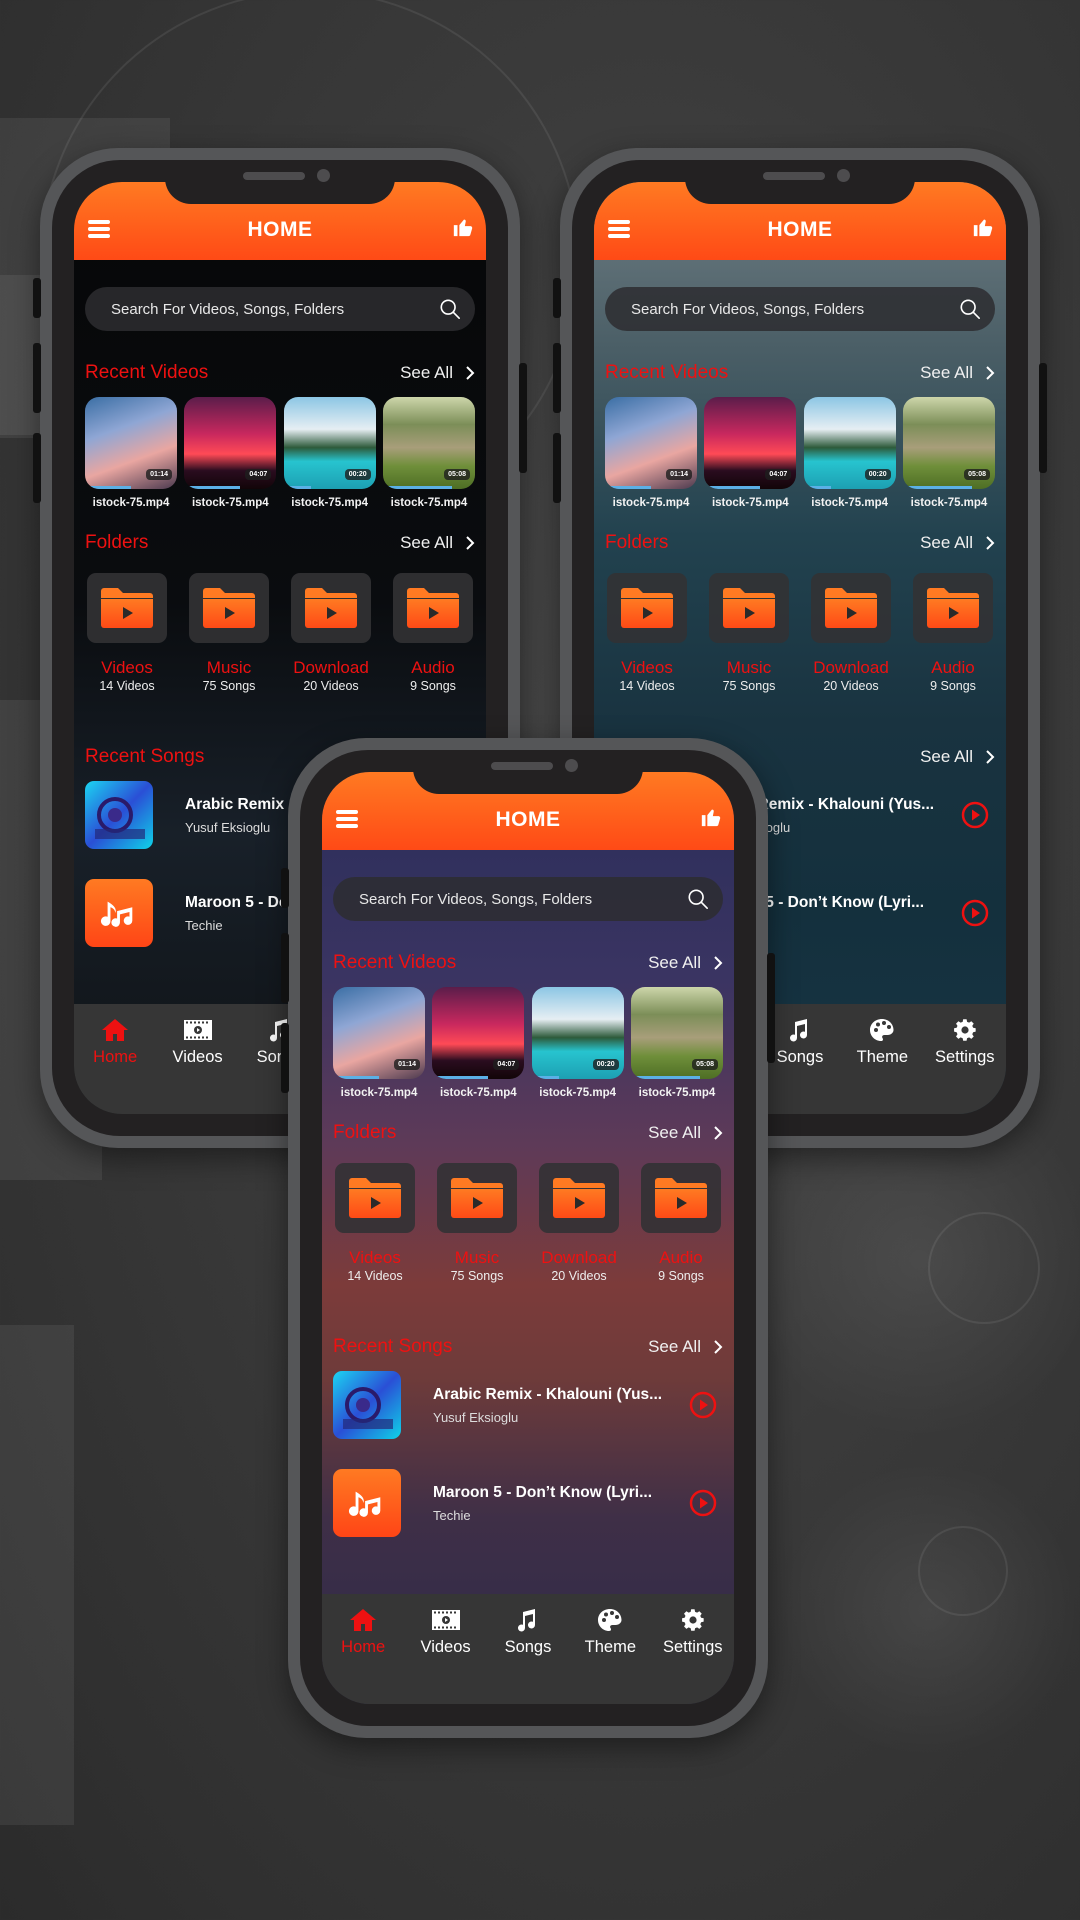  I want to click on nav-songs: Songs, so click(528, 1656).